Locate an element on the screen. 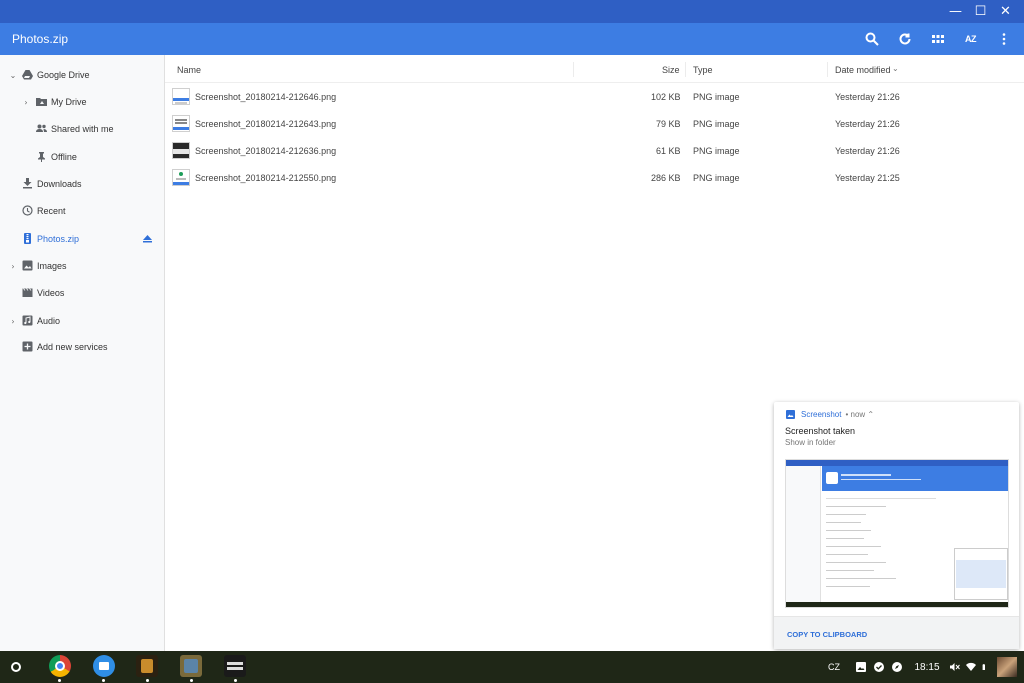 The height and width of the screenshot is (683, 1024). eject-icon is located at coordinates (147, 239).